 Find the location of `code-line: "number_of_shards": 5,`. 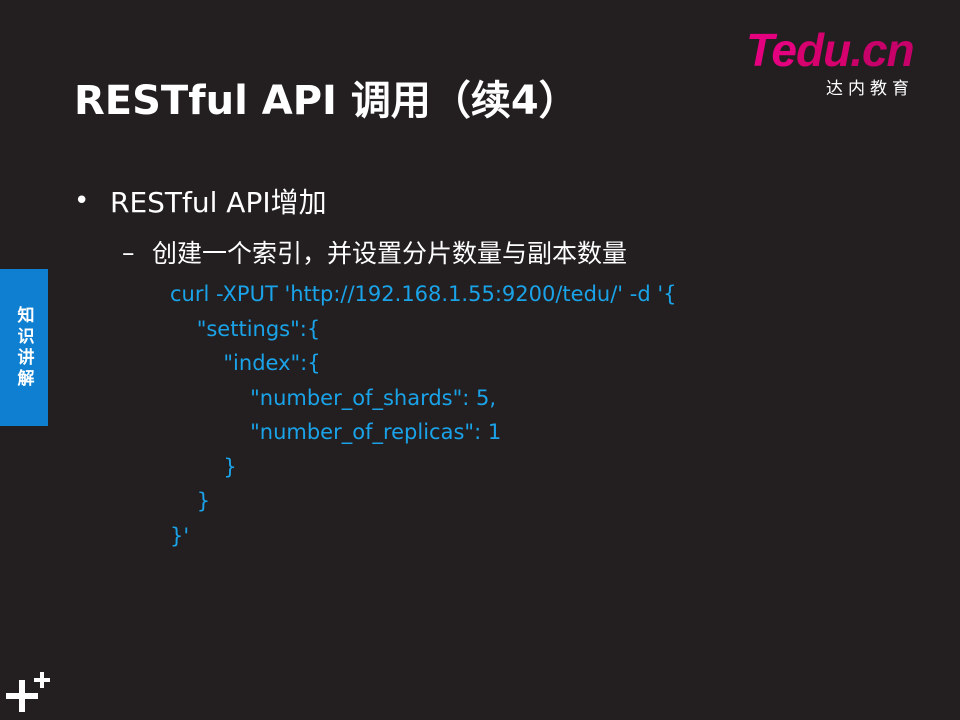

code-line: "number_of_shards": 5, is located at coordinates (333, 397).